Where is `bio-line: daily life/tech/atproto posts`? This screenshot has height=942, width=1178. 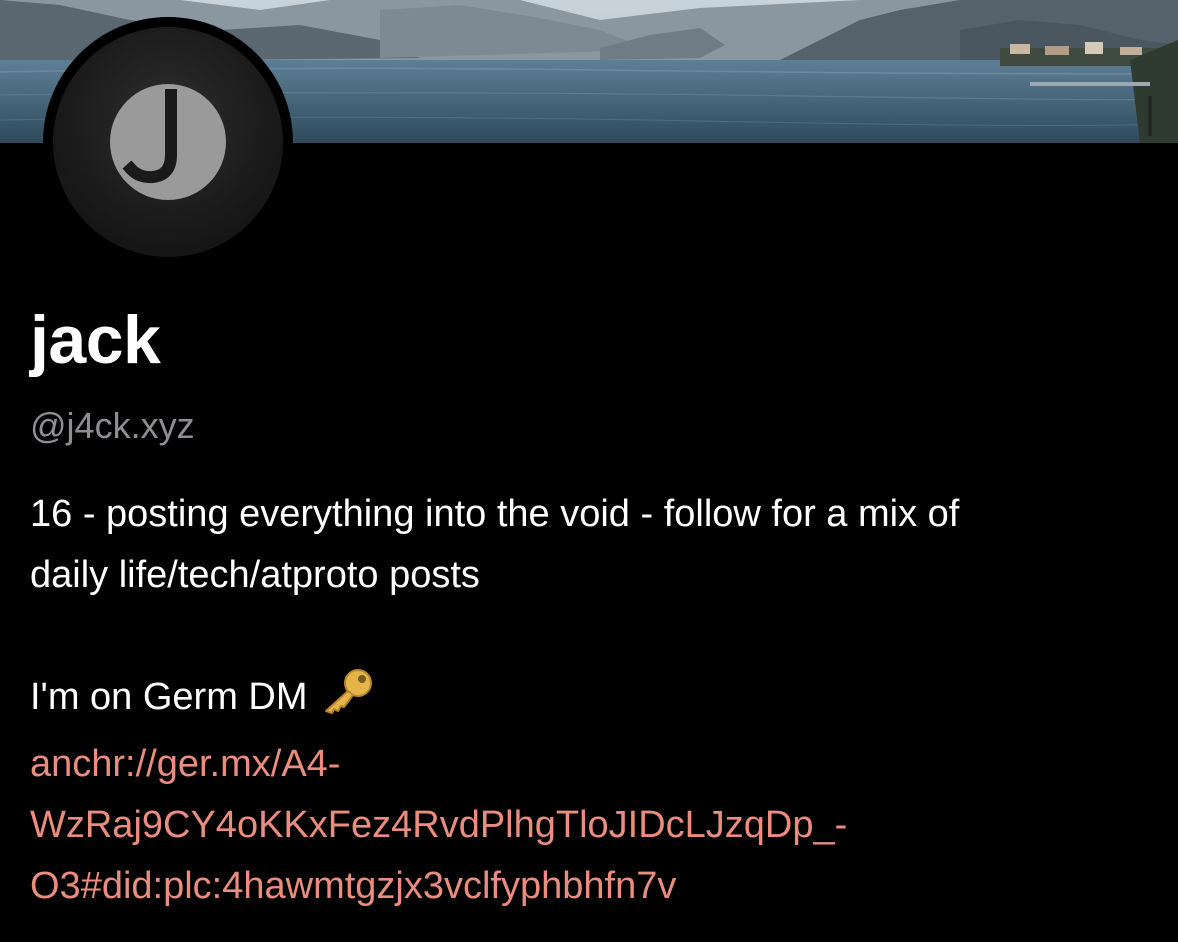
bio-line: daily life/tech/atproto posts is located at coordinates (255, 575).